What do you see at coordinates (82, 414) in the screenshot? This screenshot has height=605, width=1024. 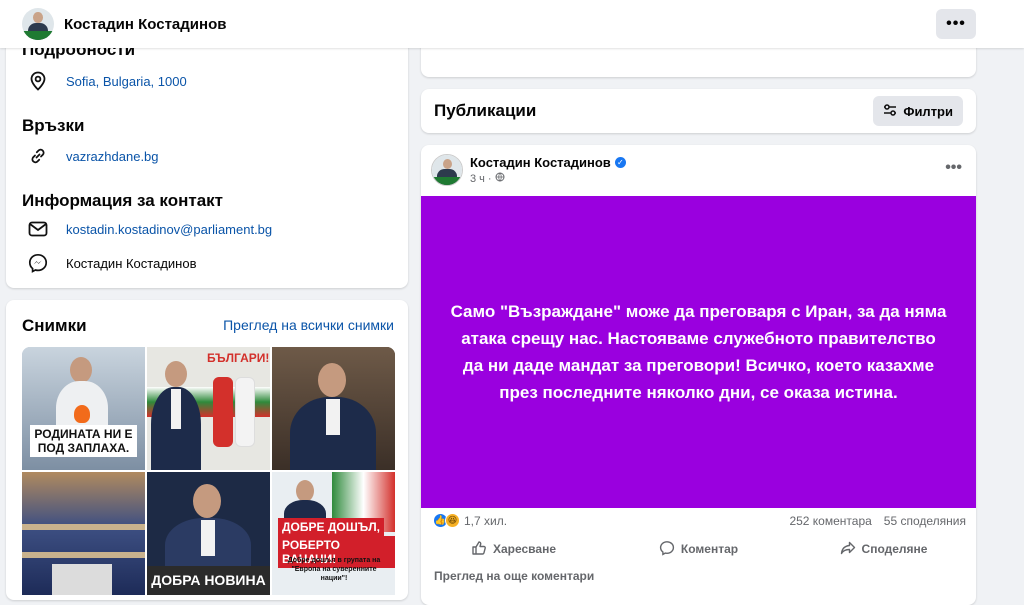 I see `fire-icon` at bounding box center [82, 414].